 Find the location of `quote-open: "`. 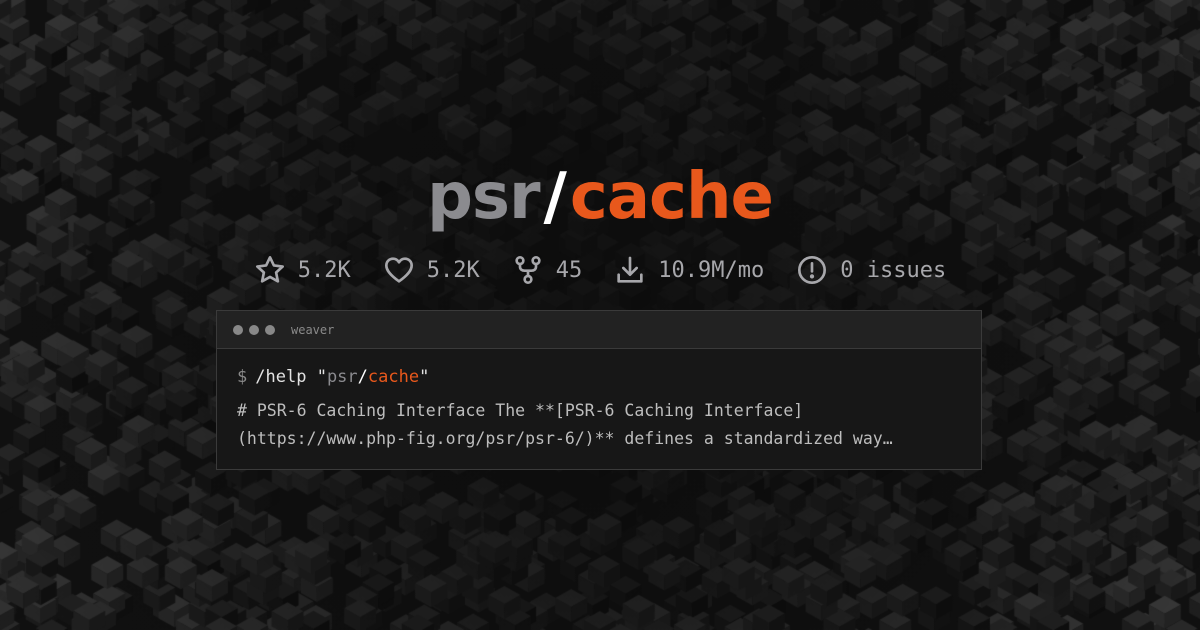

quote-open: " is located at coordinates (321, 377).